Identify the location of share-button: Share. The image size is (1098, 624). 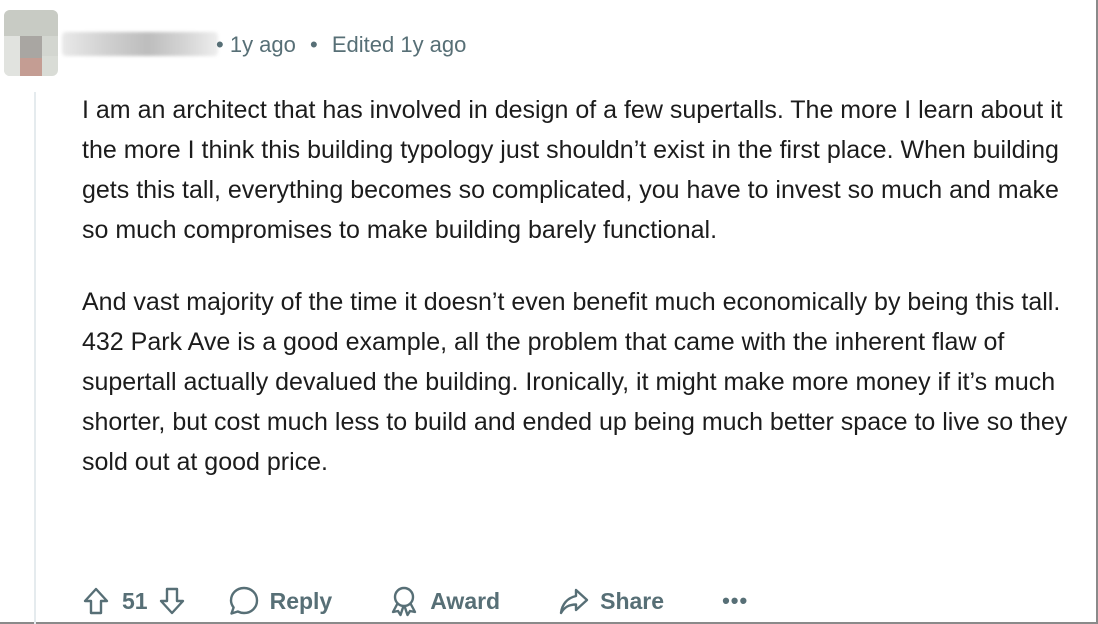
(611, 601).